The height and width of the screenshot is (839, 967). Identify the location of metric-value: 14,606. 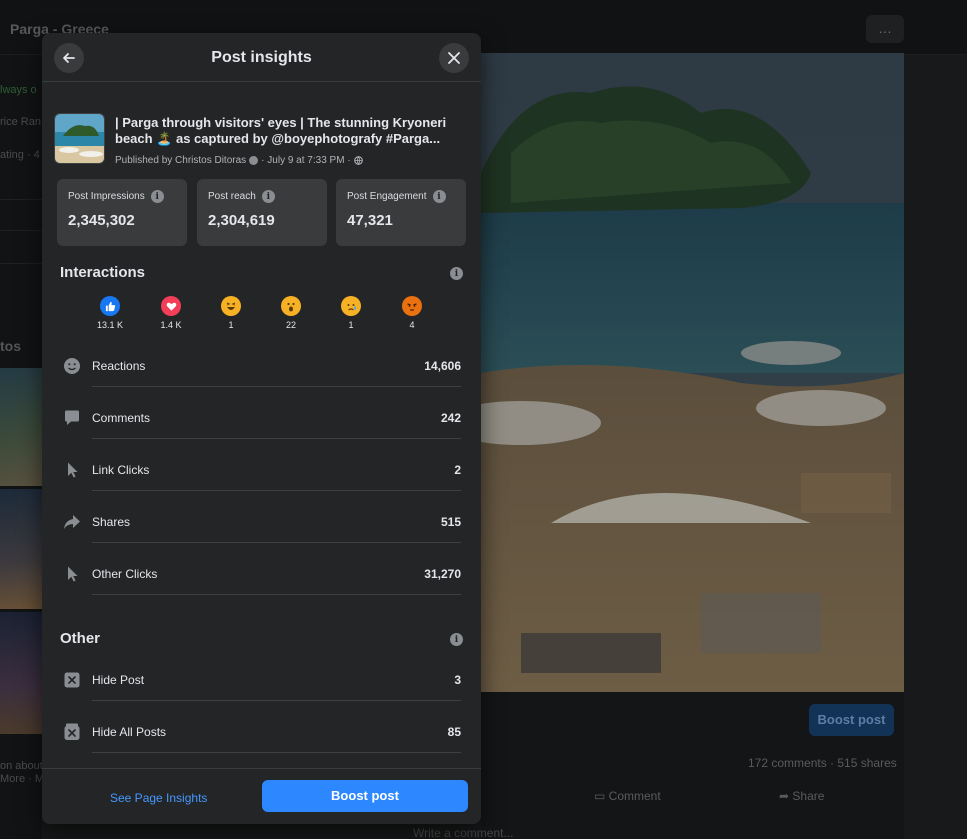
(442, 366).